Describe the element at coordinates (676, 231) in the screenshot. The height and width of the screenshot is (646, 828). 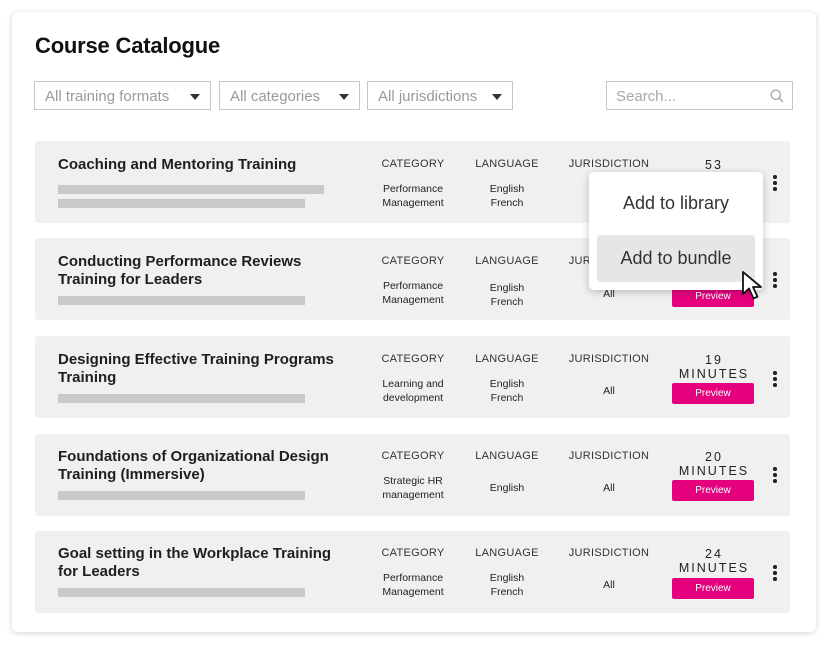
I see `context-menu: Add to library Add to bundle` at that location.